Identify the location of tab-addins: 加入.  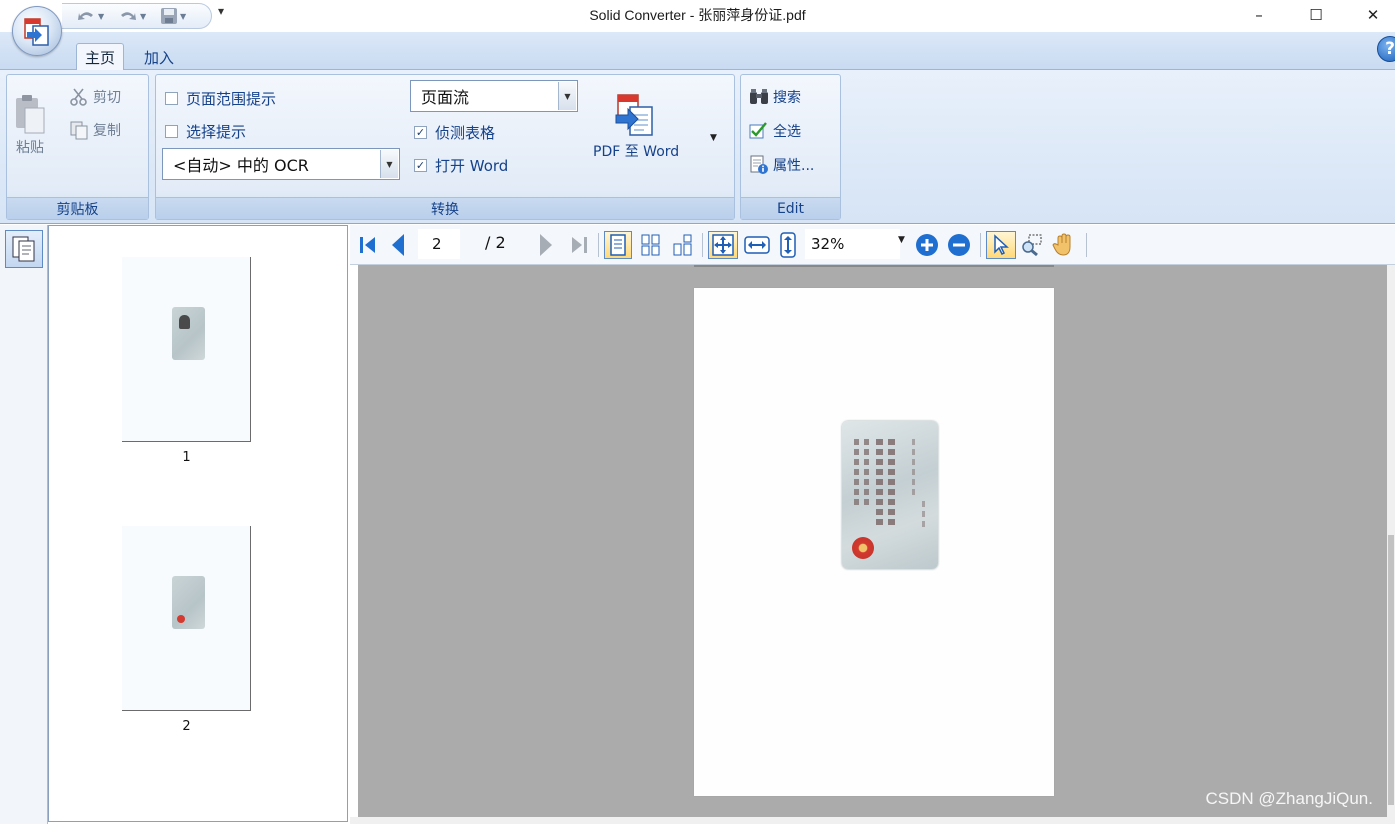
(159, 57).